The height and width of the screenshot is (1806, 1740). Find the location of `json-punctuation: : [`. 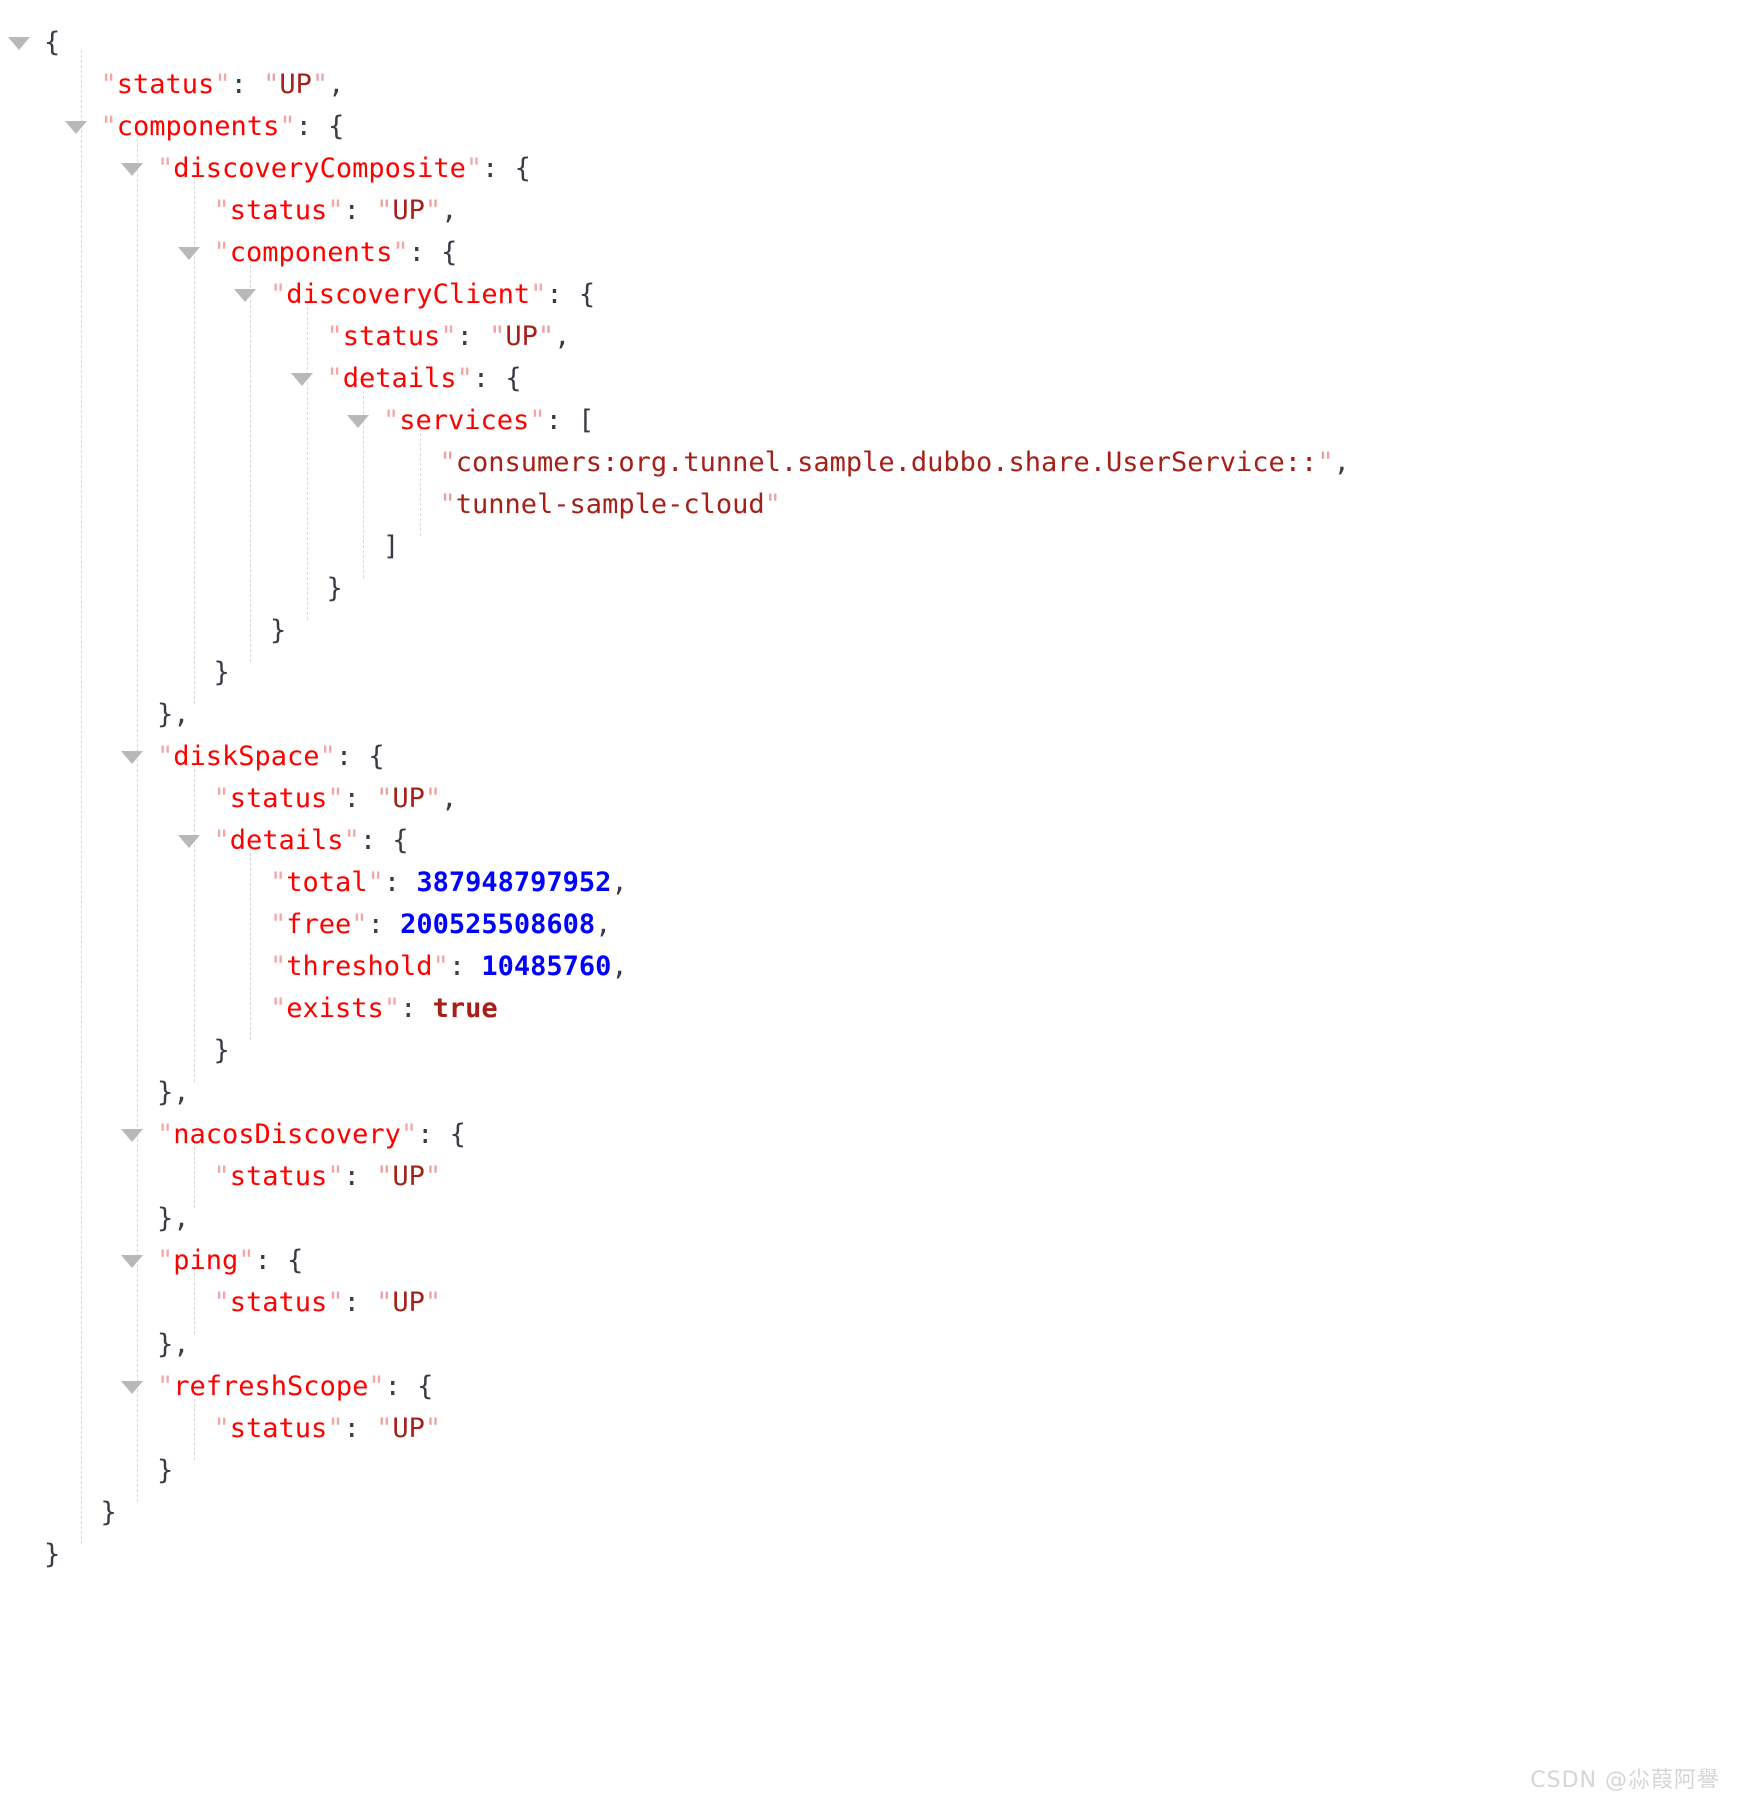

json-punctuation: : [ is located at coordinates (570, 420).